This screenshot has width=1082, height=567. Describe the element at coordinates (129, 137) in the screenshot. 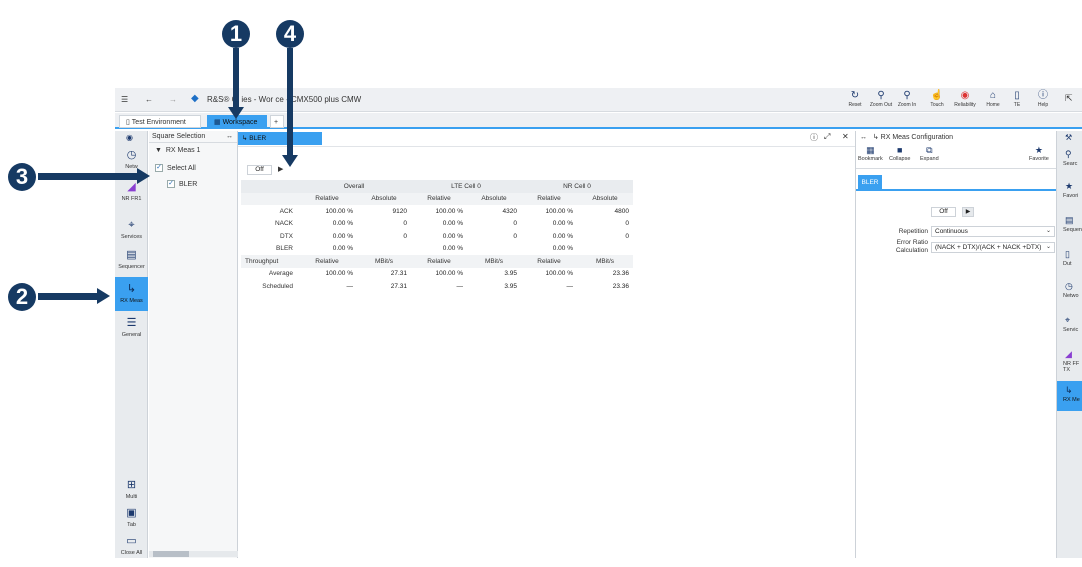

I see `eye-icon: ◉` at that location.